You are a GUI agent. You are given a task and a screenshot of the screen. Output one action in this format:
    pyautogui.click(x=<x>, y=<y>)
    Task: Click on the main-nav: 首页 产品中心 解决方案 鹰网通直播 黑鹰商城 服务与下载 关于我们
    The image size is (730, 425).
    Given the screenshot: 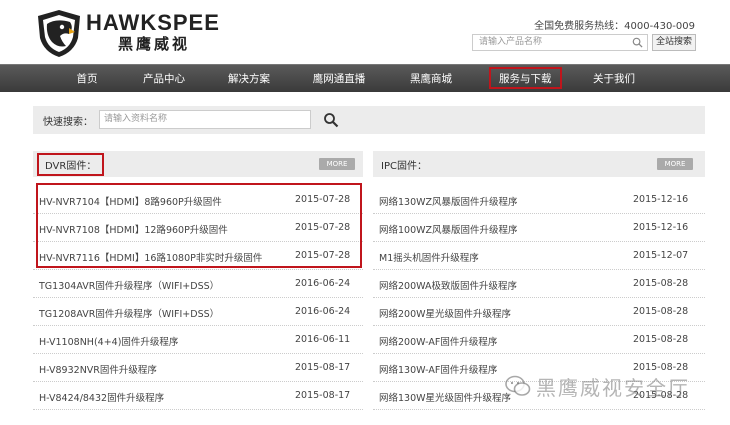 What is the action you would take?
    pyautogui.click(x=365, y=78)
    